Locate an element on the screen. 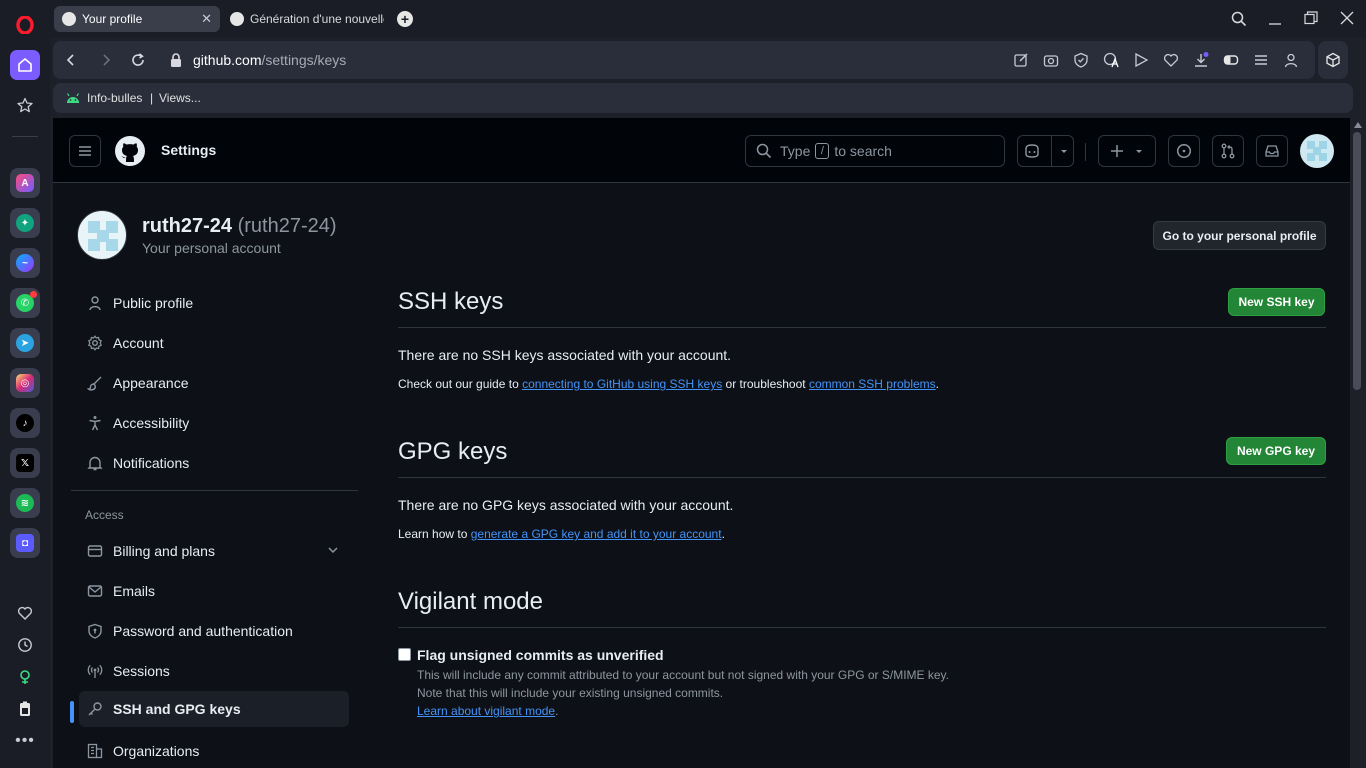 Image resolution: width=1366 pixels, height=768 pixels. pull-requests-icon is located at coordinates (1228, 151).